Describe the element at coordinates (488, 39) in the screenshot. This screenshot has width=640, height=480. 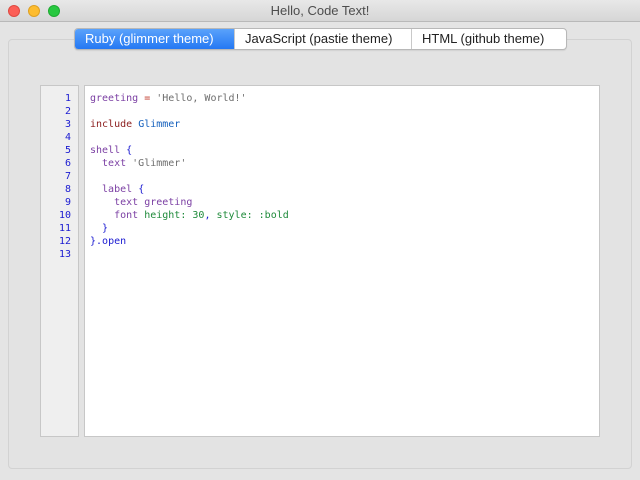
I see `tab-html: HTML (github theme)` at that location.